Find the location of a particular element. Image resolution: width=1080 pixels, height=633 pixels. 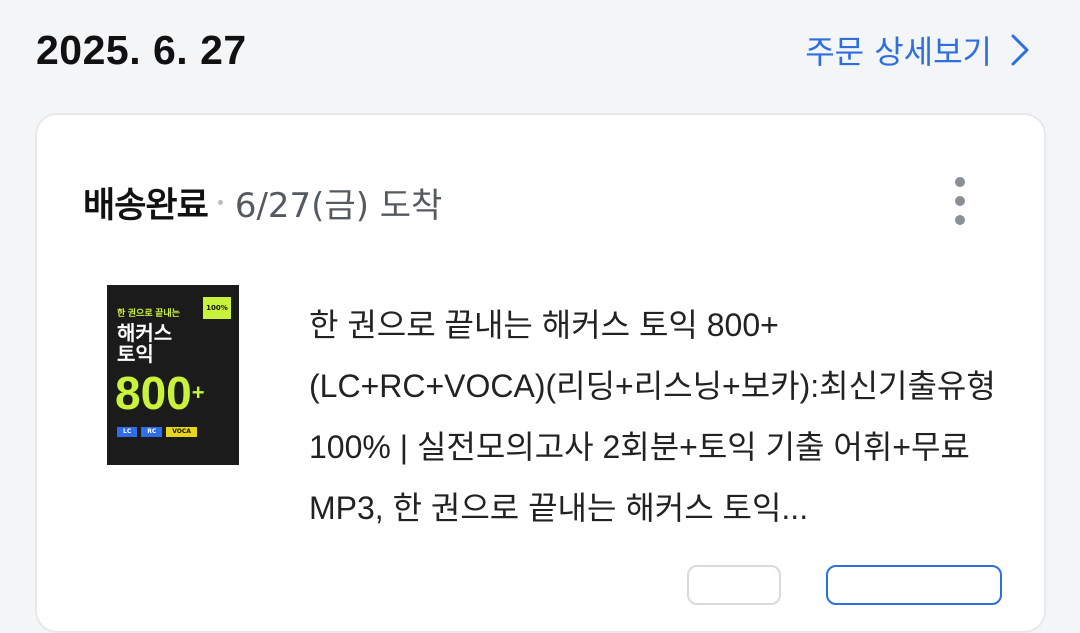

cover-title: 한 권으로 끝내는 해커스 토익 is located at coordinates (148, 337).